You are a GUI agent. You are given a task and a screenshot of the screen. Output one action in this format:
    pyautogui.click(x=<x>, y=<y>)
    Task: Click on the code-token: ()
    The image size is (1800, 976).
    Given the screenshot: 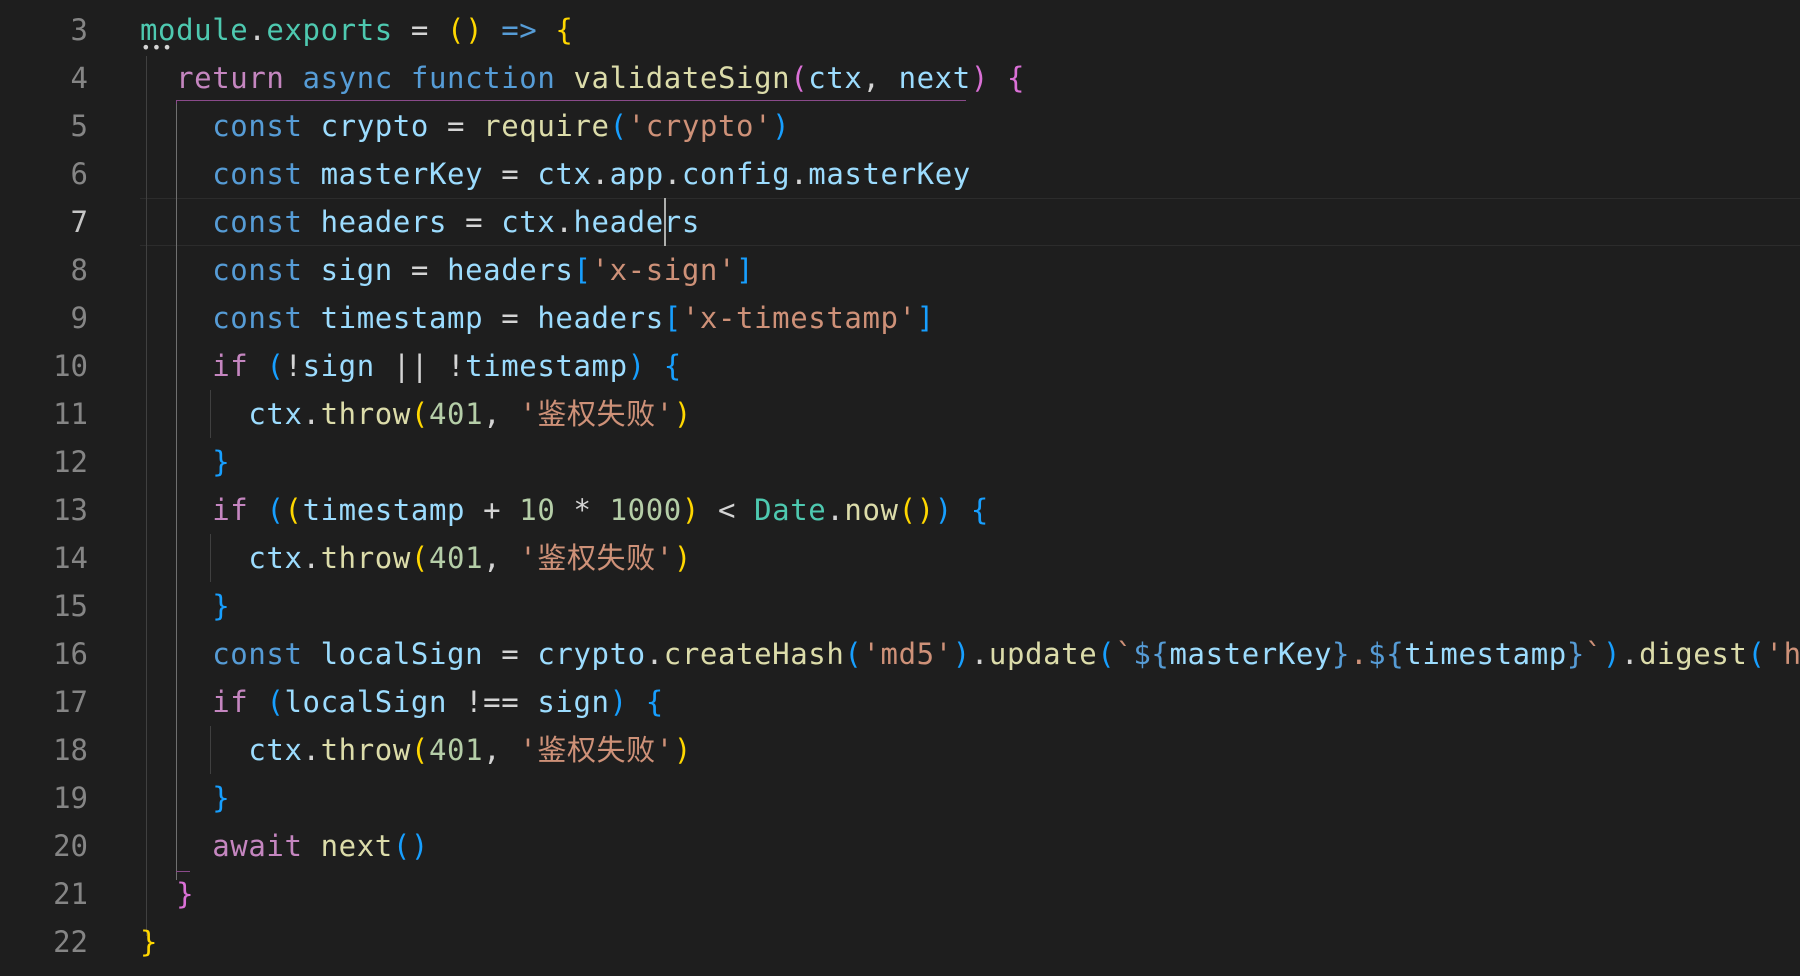 What is the action you would take?
    pyautogui.click(x=916, y=510)
    